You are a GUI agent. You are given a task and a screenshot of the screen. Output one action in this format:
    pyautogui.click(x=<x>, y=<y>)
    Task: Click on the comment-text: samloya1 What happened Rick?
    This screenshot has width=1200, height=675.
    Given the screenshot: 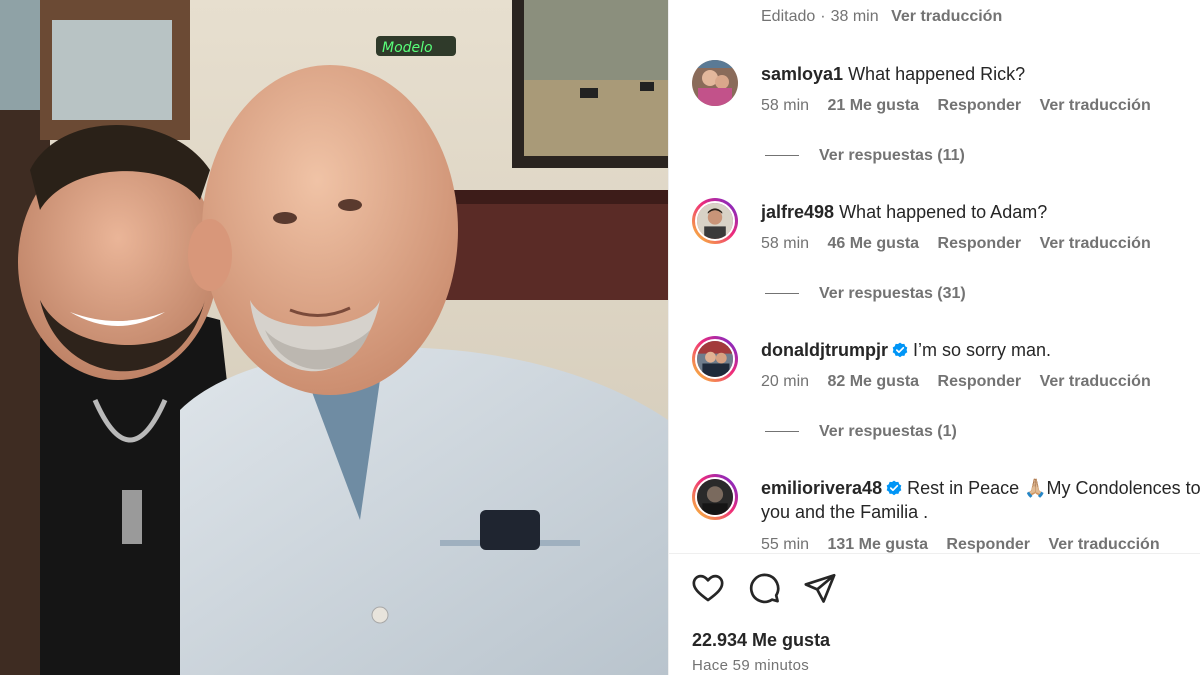 What is the action you would take?
    pyautogui.click(x=980, y=74)
    